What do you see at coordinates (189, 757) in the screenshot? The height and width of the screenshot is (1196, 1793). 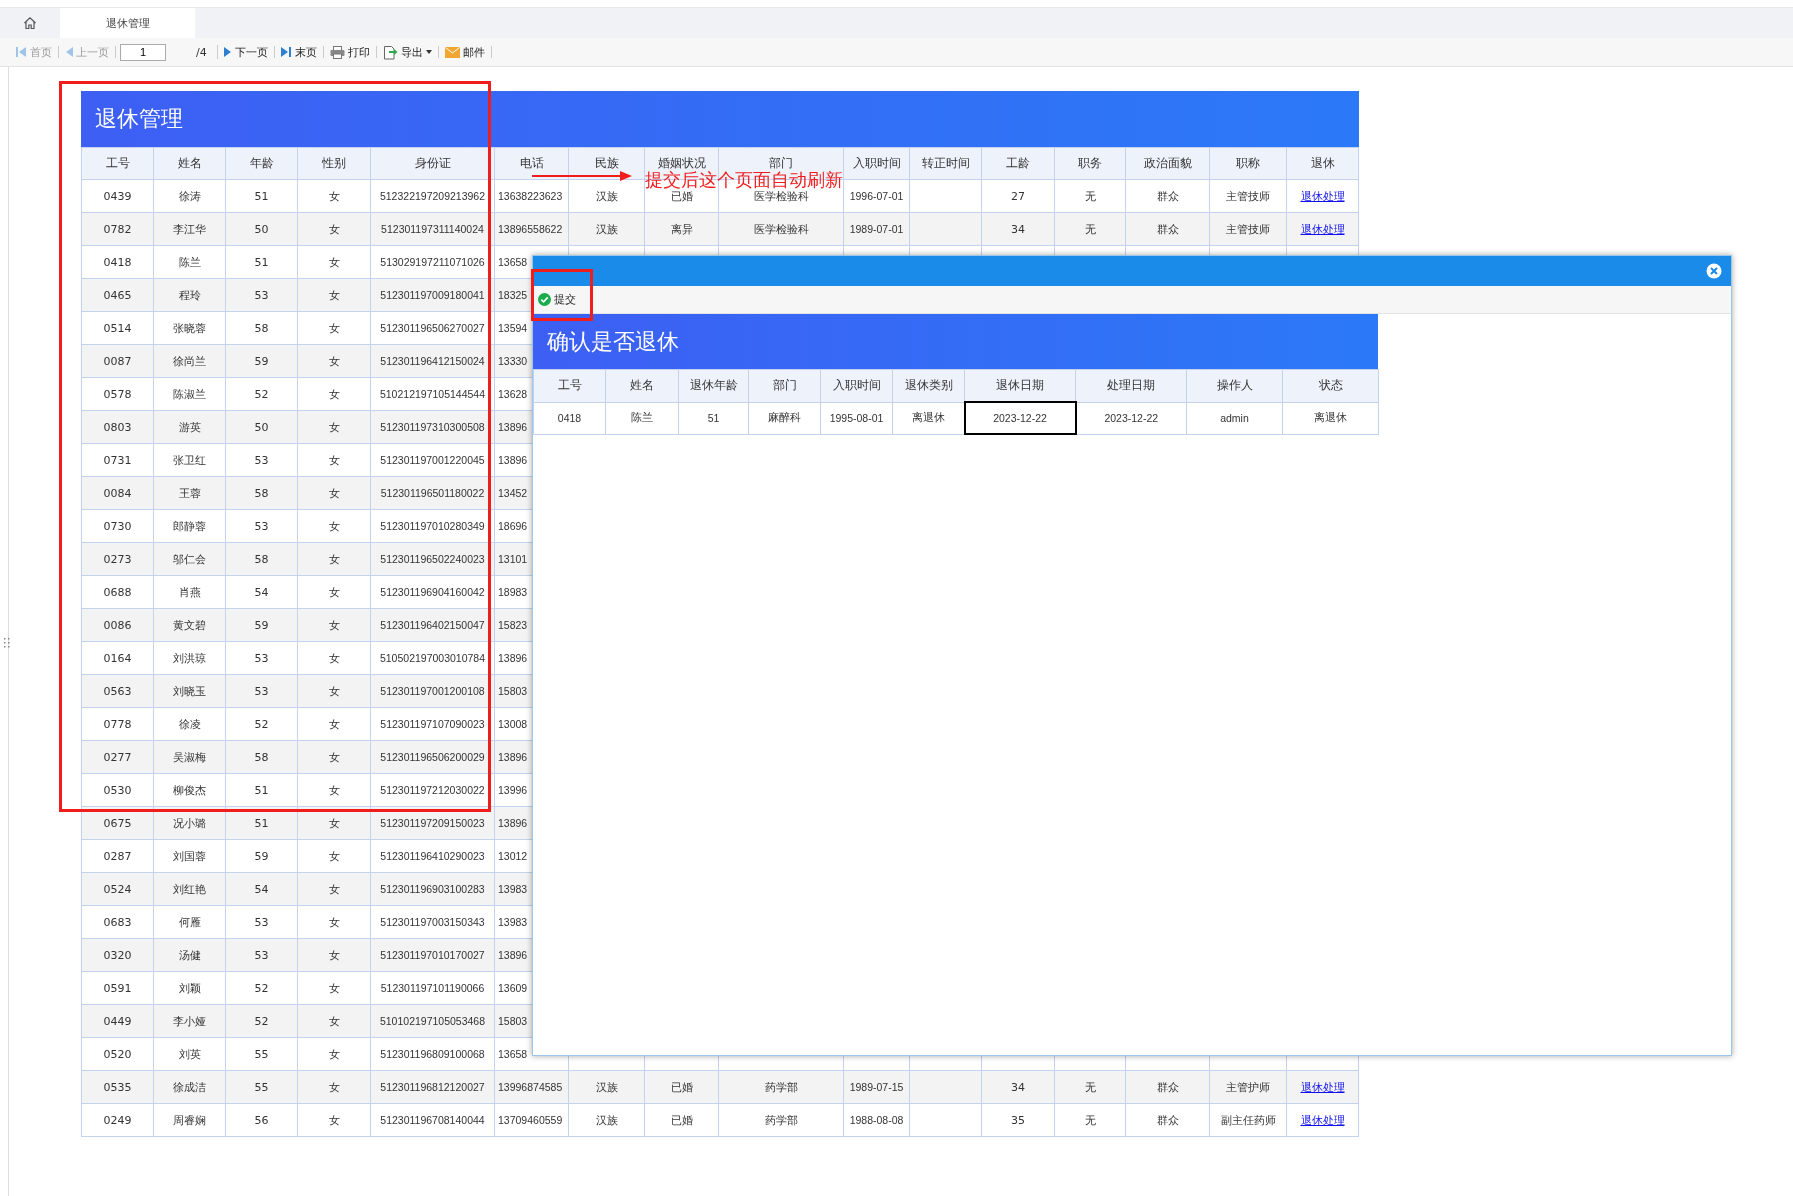 I see `table-cell: 吴淑梅` at bounding box center [189, 757].